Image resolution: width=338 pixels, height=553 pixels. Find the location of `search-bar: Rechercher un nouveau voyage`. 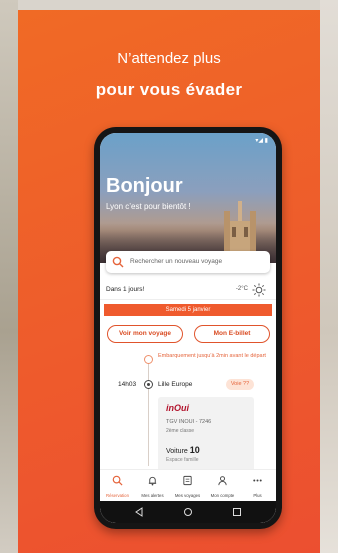

search-bar: Rechercher un nouveau voyage is located at coordinates (188, 262).